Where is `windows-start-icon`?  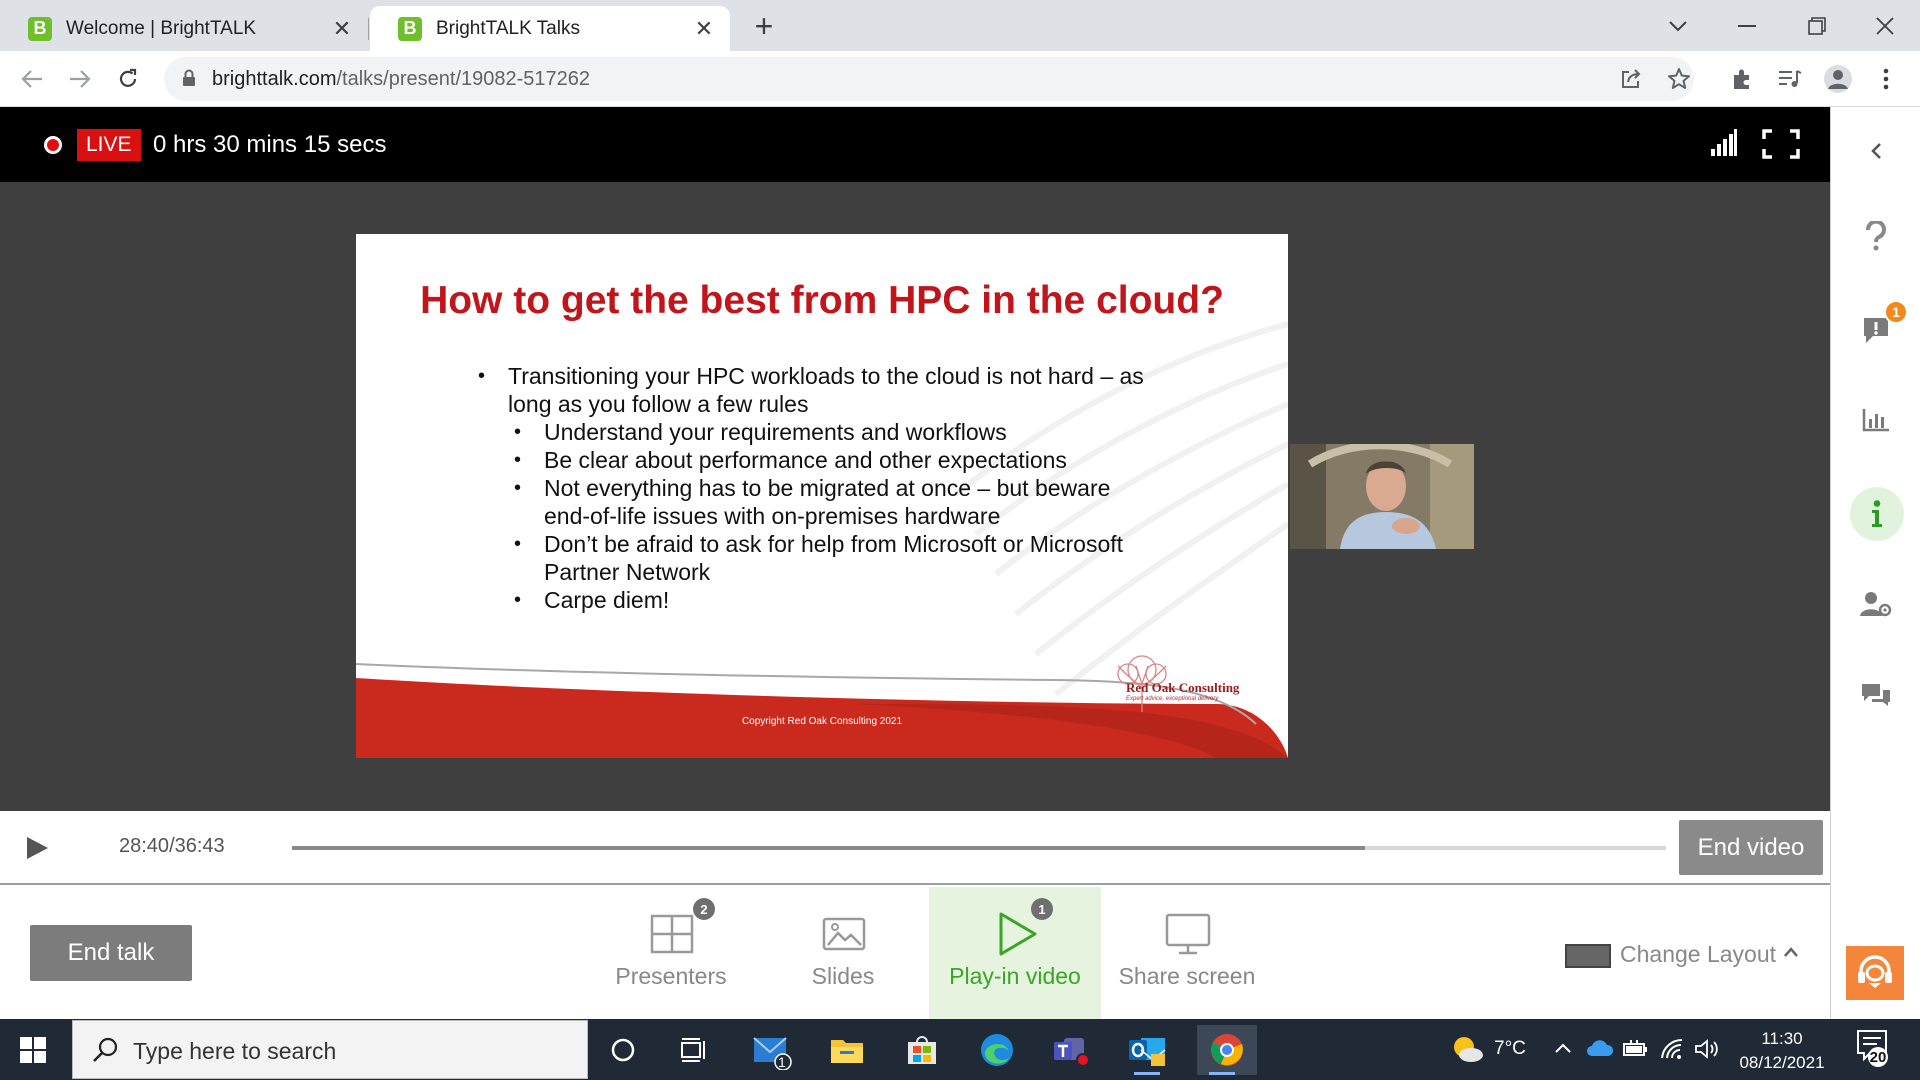
windows-start-icon is located at coordinates (33, 1052).